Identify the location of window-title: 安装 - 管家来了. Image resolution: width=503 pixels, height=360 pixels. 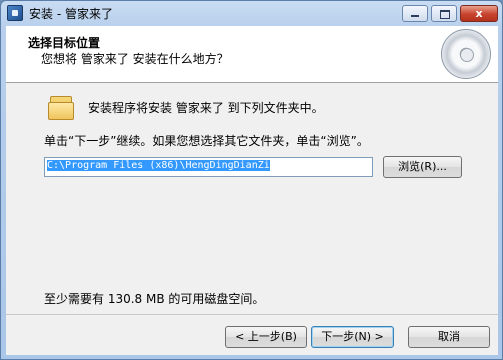
(71, 14).